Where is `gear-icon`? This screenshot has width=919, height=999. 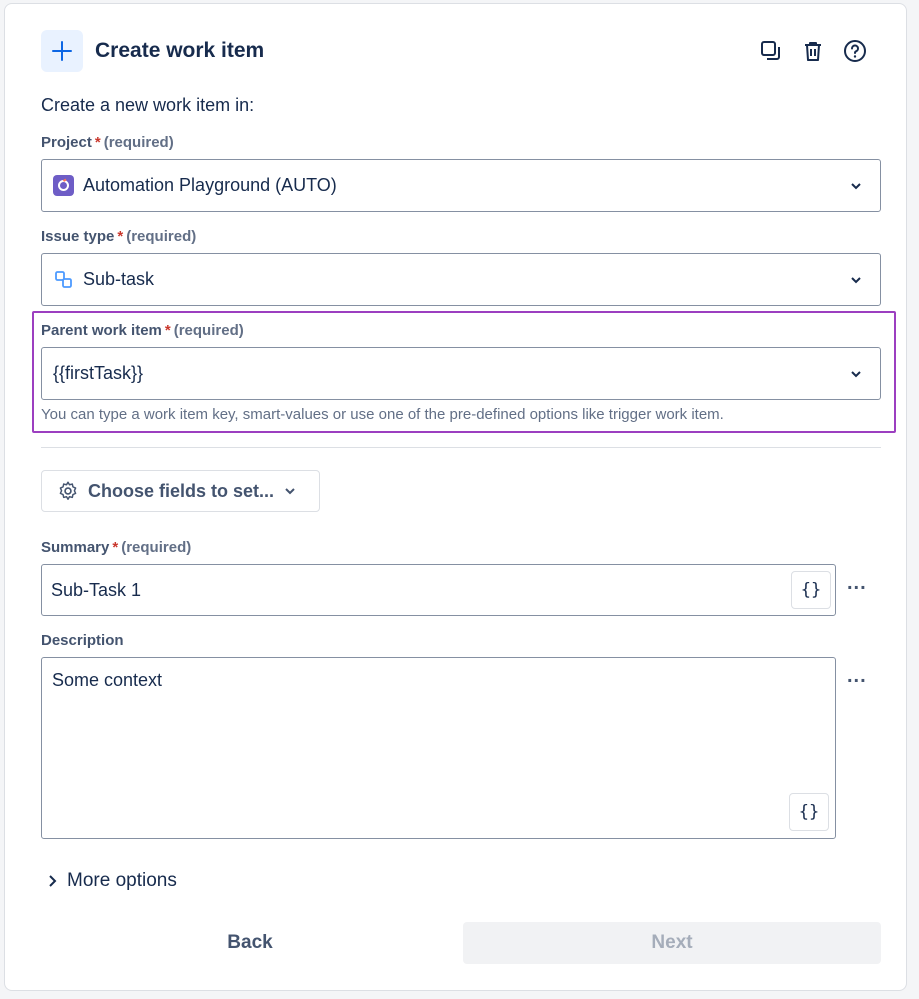
gear-icon is located at coordinates (68, 490).